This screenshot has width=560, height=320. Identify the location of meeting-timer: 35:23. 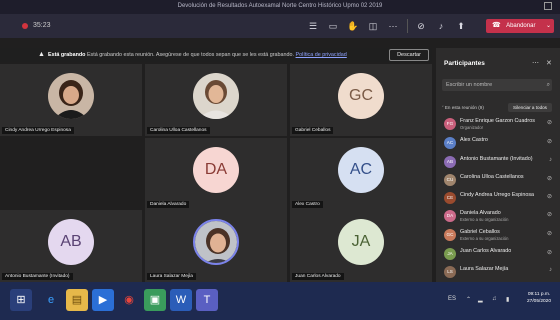
(42, 25).